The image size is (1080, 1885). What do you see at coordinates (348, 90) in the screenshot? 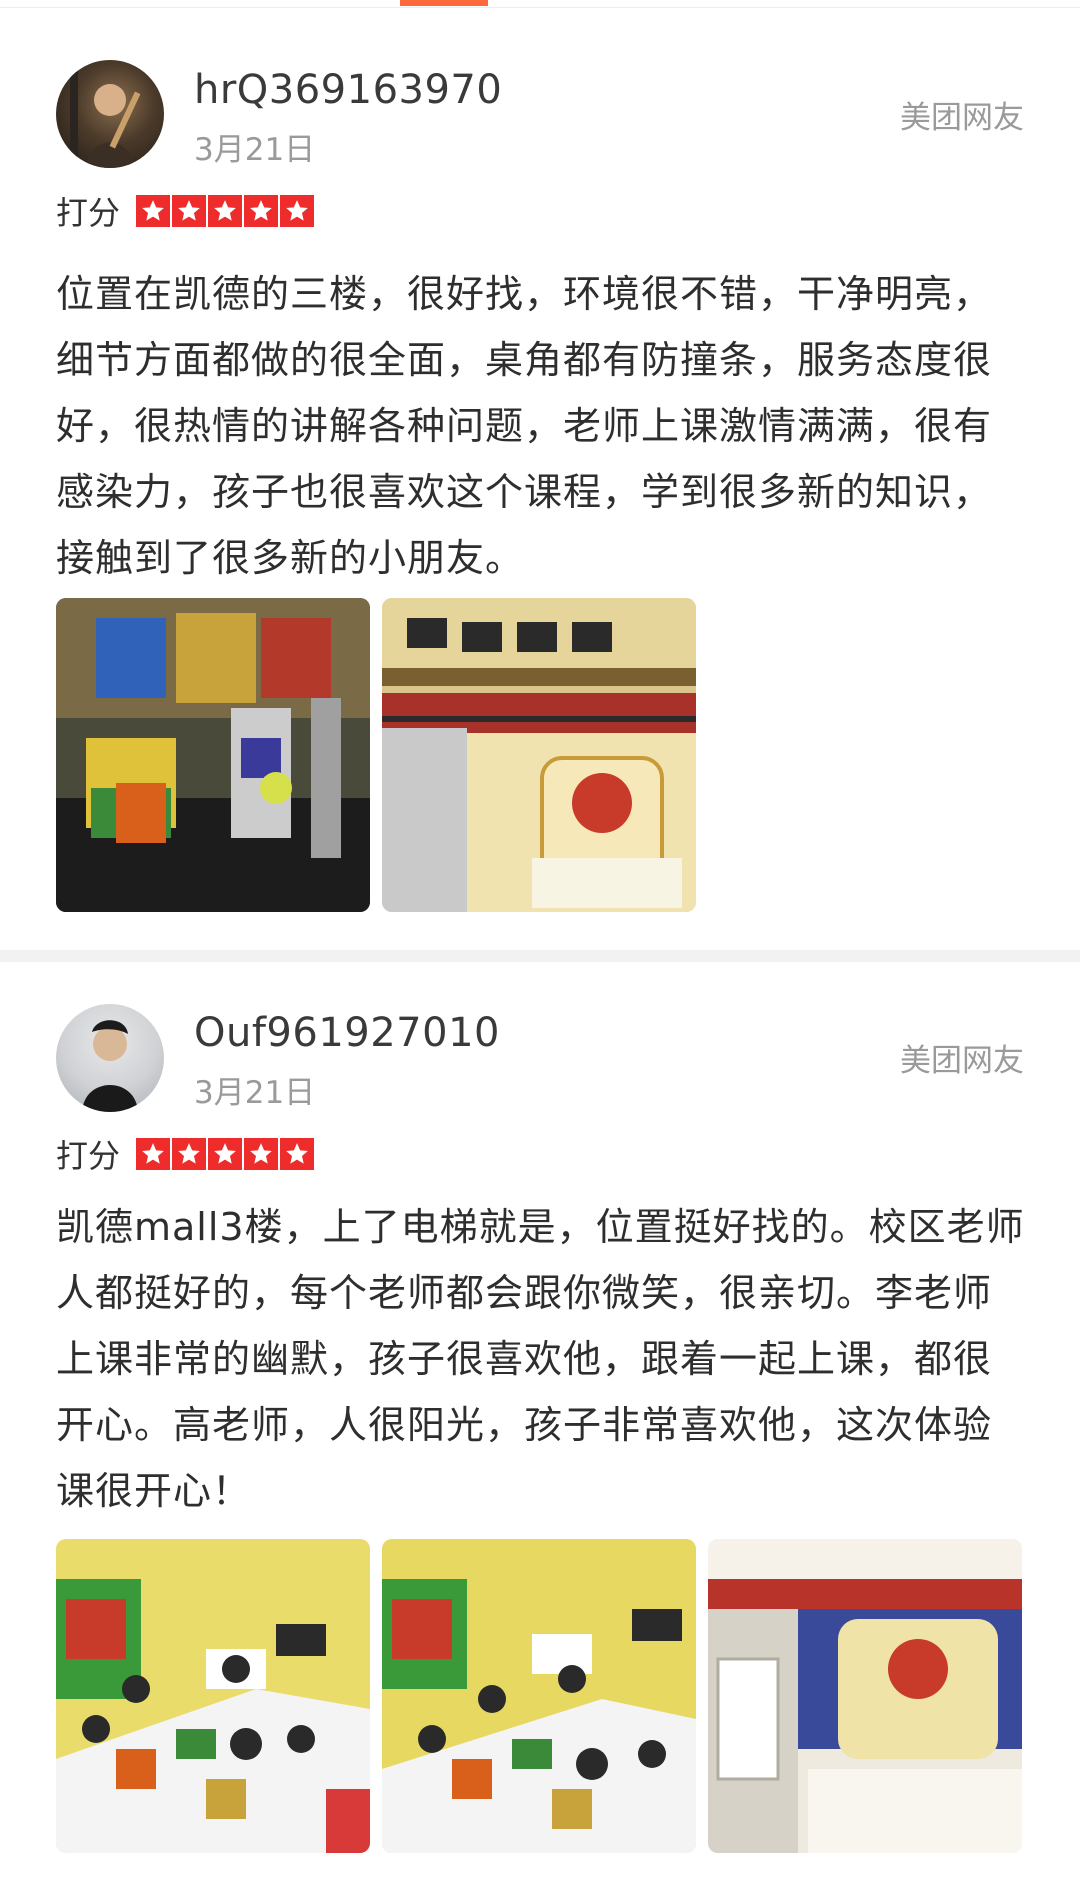
I see `username: hrQ369163970` at bounding box center [348, 90].